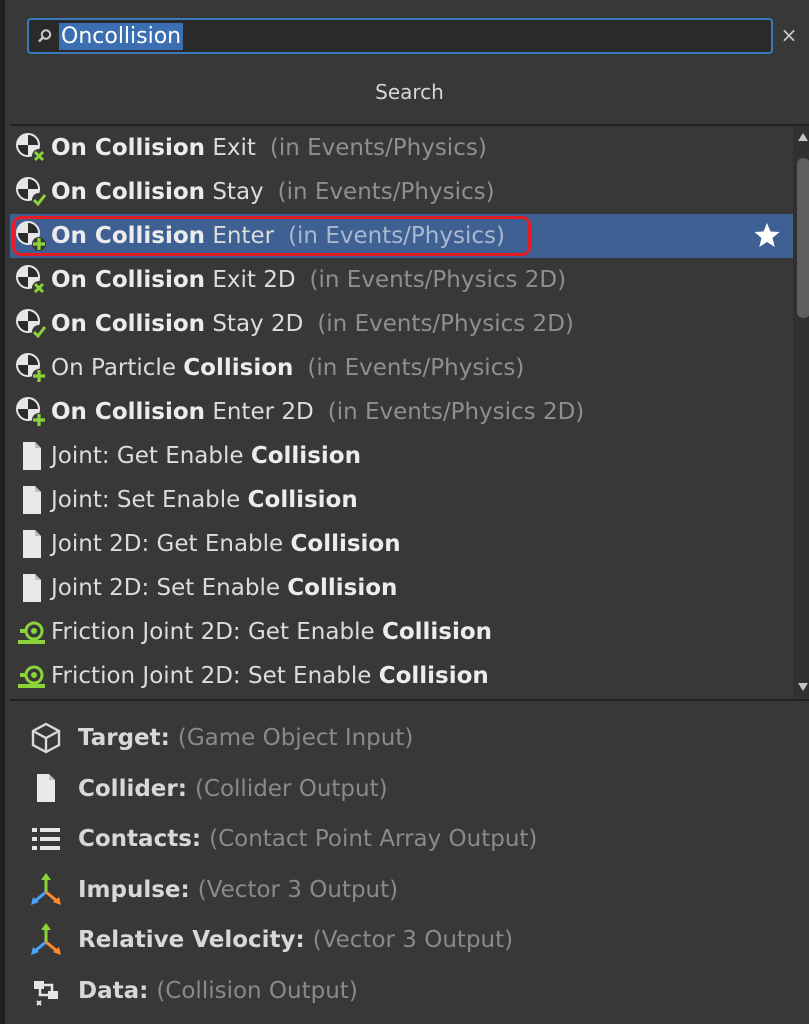 The image size is (809, 1024). I want to click on port-row: Target: (Game Object Input), so click(409, 738).